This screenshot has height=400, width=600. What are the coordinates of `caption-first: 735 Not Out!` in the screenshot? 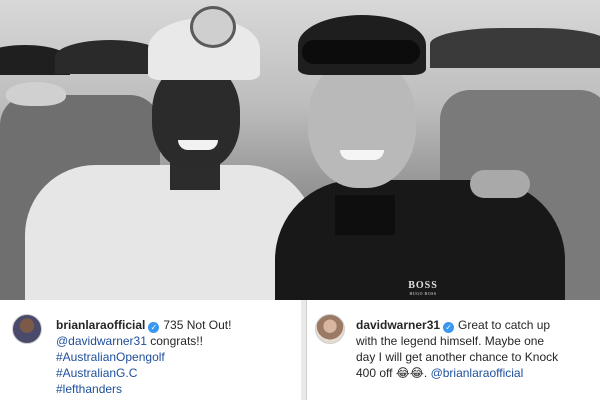 It's located at (197, 325).